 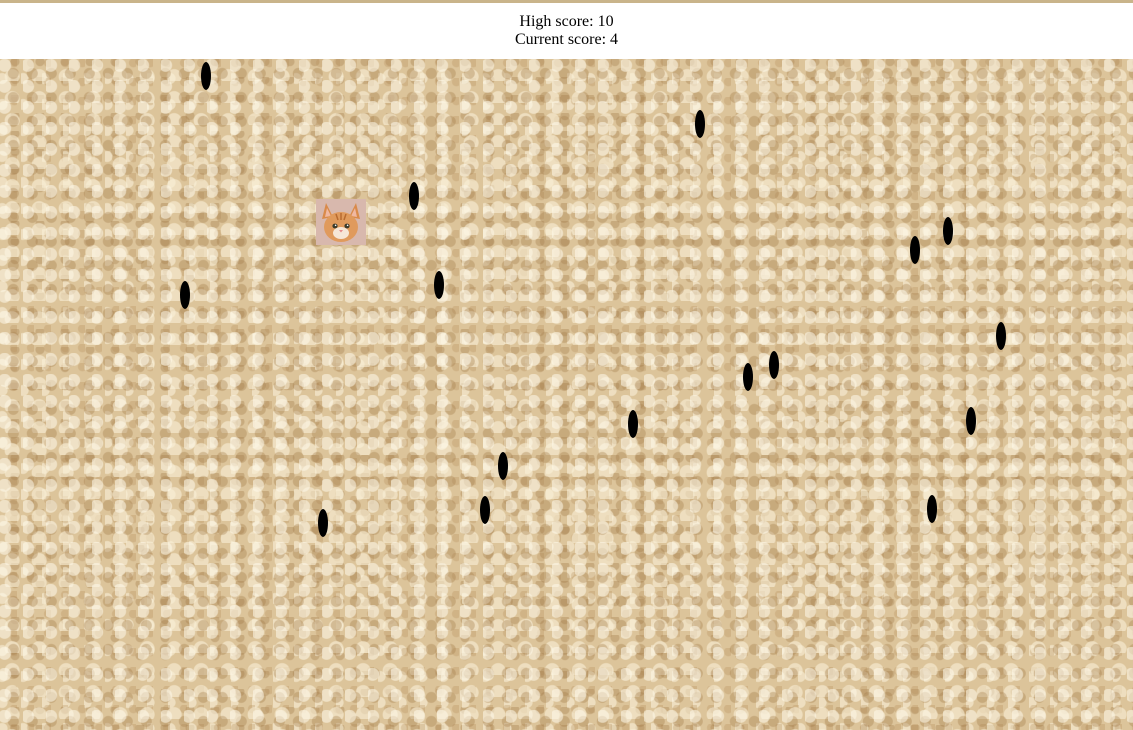 I want to click on scoreboard: High score: 10 Current score: 4, so click(x=566, y=31).